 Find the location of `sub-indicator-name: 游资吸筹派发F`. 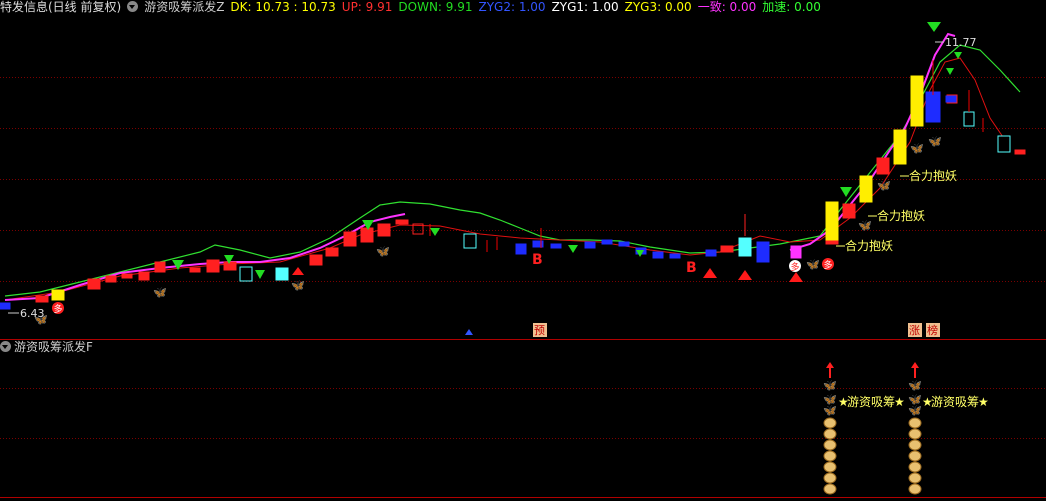

sub-indicator-name: 游资吸筹派发F is located at coordinates (53, 347).